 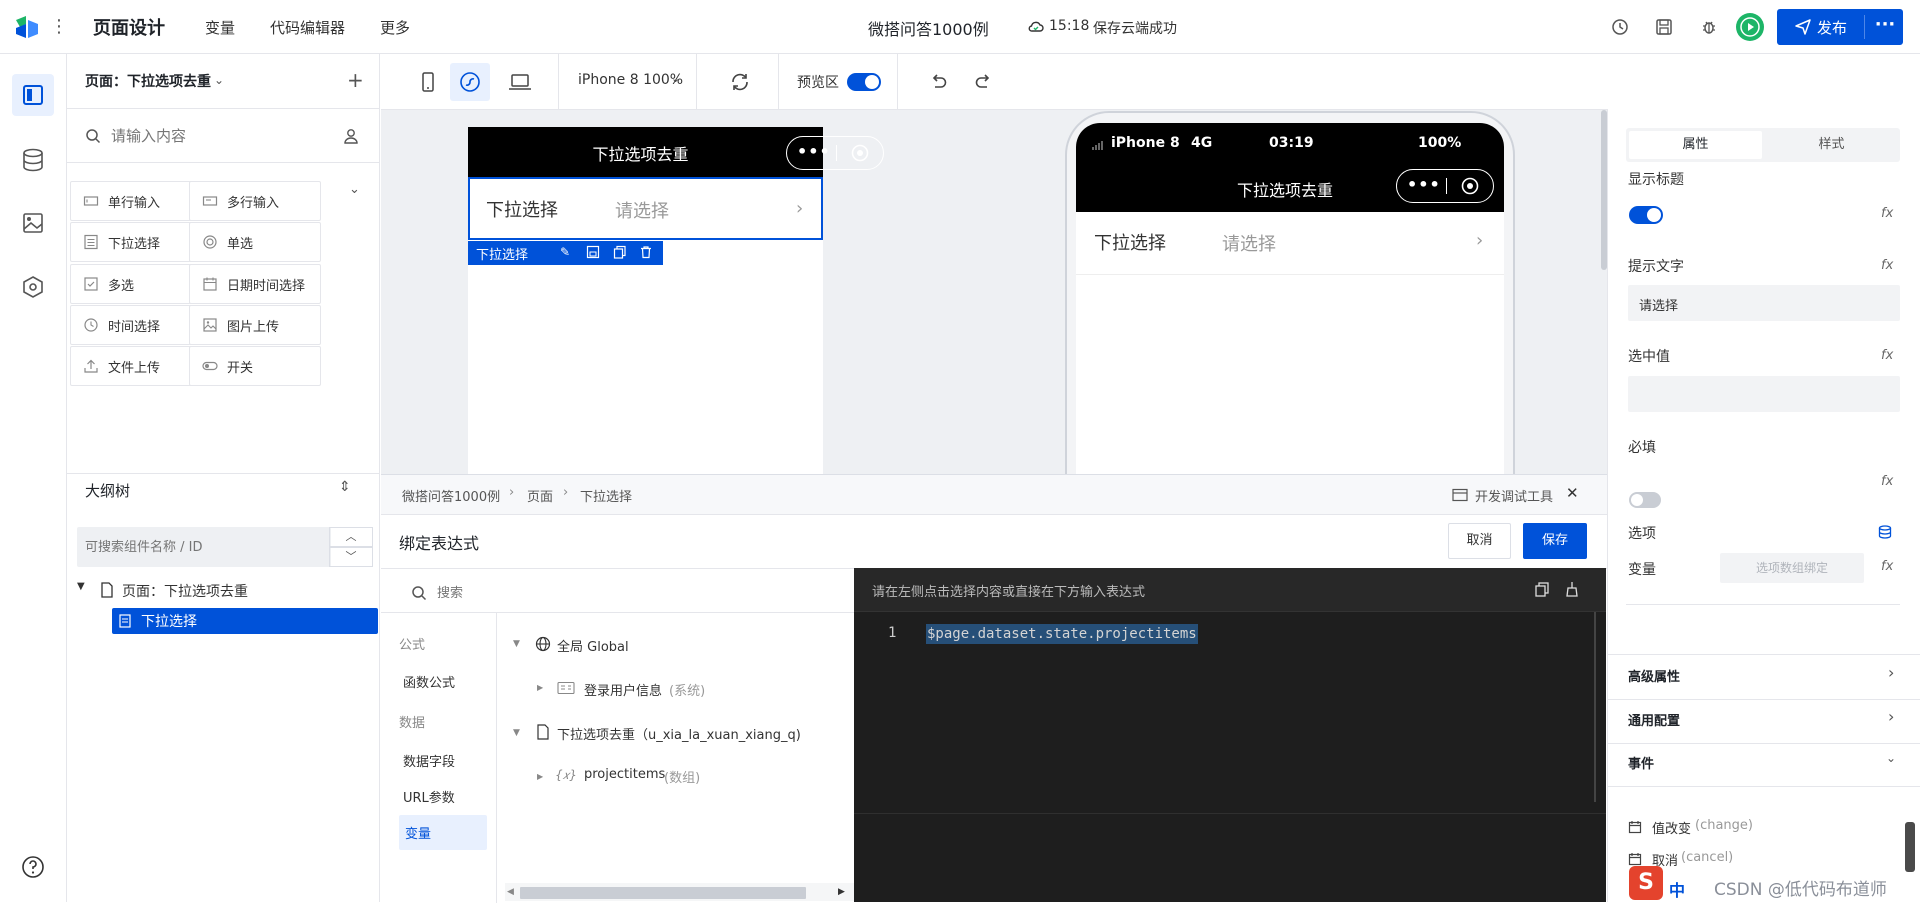 What do you see at coordinates (136, 284) in the screenshot?
I see `component-card: 多选` at bounding box center [136, 284].